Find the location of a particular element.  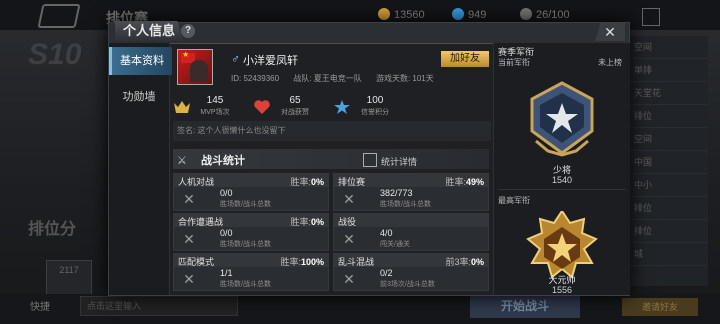

player-team: 战队: 夏王电竞一队 is located at coordinates (327, 78).